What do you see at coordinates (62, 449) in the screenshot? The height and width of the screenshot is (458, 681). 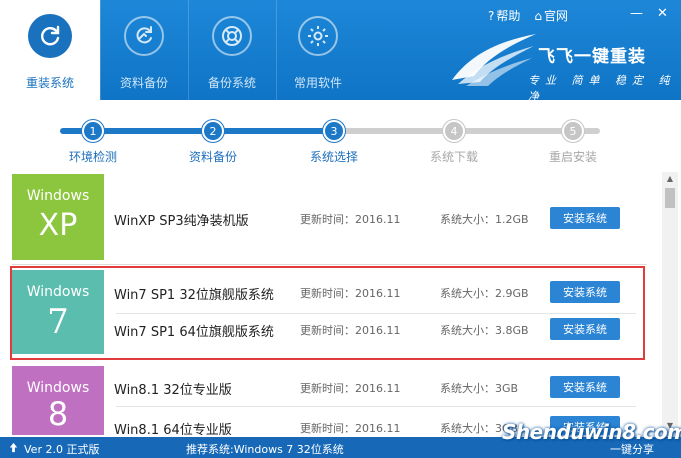 I see `version-label: Ver 2.0 正式版` at bounding box center [62, 449].